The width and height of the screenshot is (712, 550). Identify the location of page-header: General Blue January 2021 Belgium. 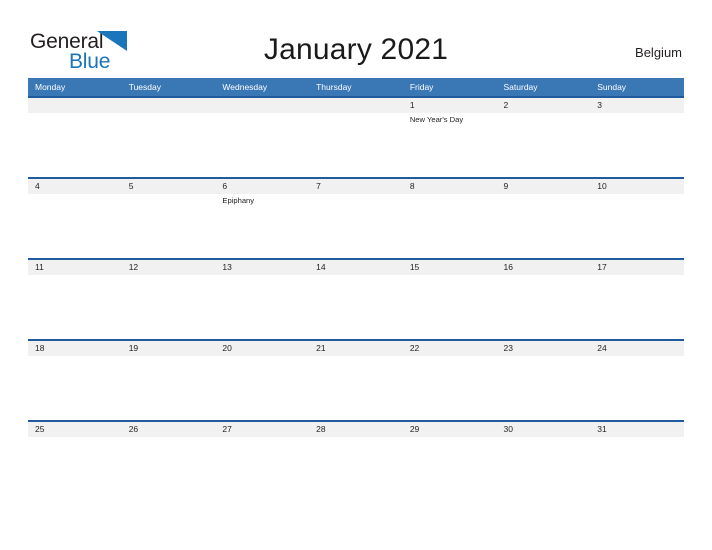
(356, 39).